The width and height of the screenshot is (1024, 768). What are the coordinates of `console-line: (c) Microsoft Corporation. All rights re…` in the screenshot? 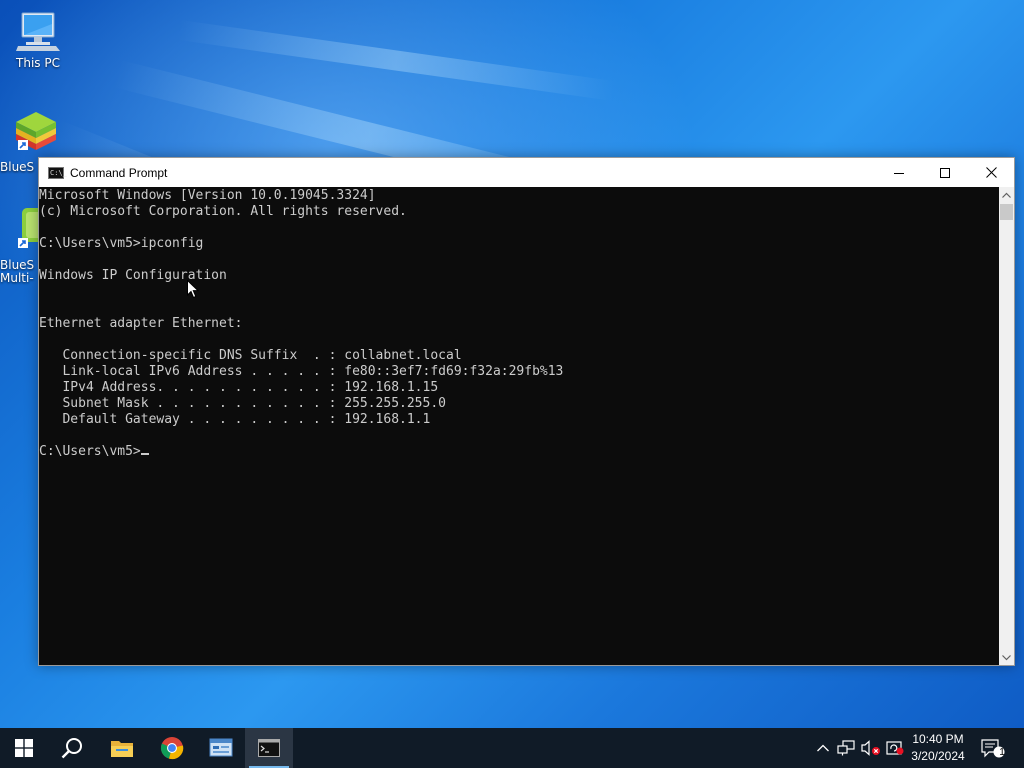 It's located at (223, 211).